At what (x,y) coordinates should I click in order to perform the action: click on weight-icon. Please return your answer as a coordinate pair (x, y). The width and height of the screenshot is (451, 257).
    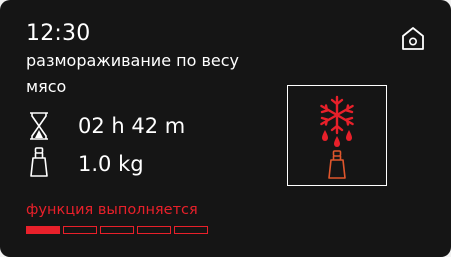
    Looking at the image, I should click on (39, 162).